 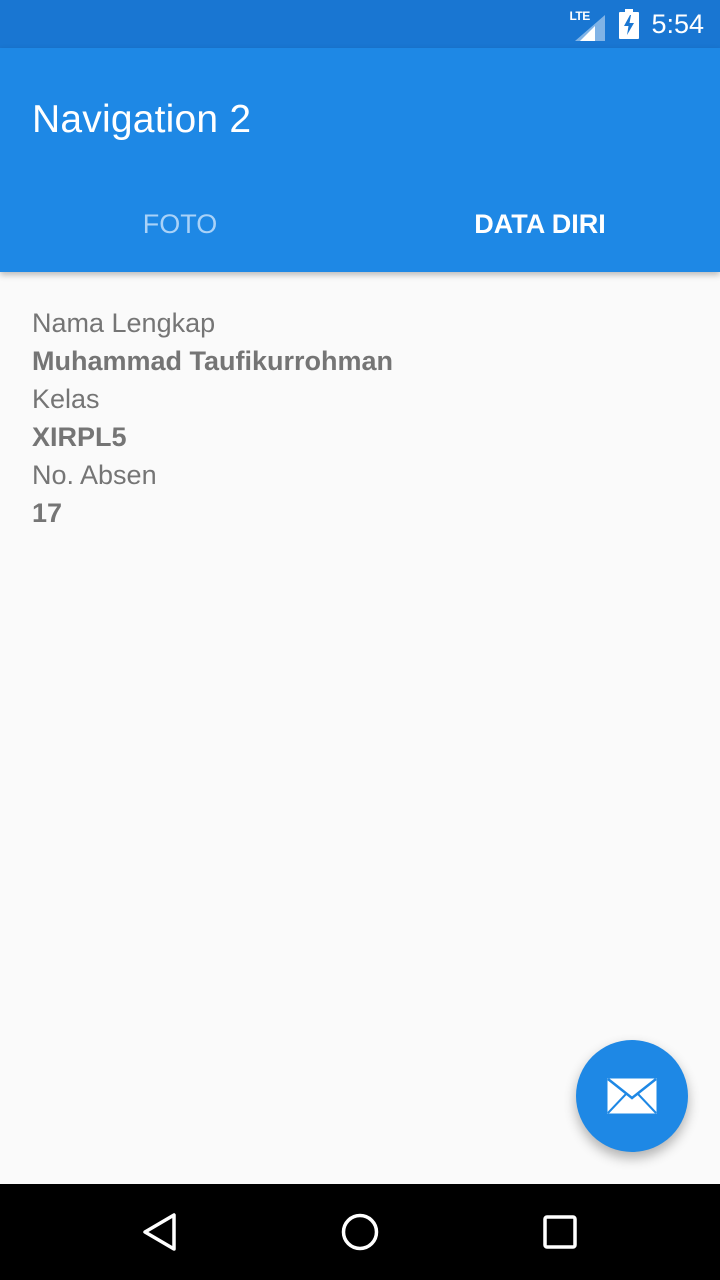 I want to click on number-value: 17, so click(x=47, y=513).